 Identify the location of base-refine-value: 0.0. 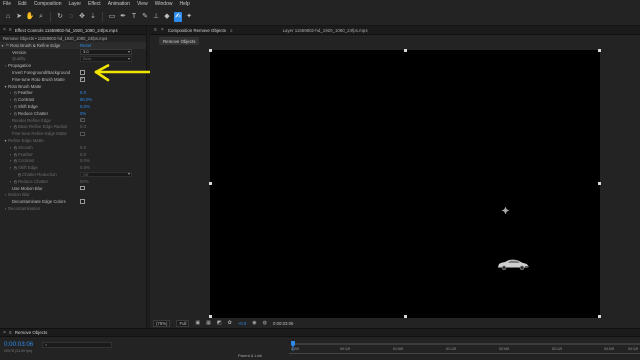
(83, 126).